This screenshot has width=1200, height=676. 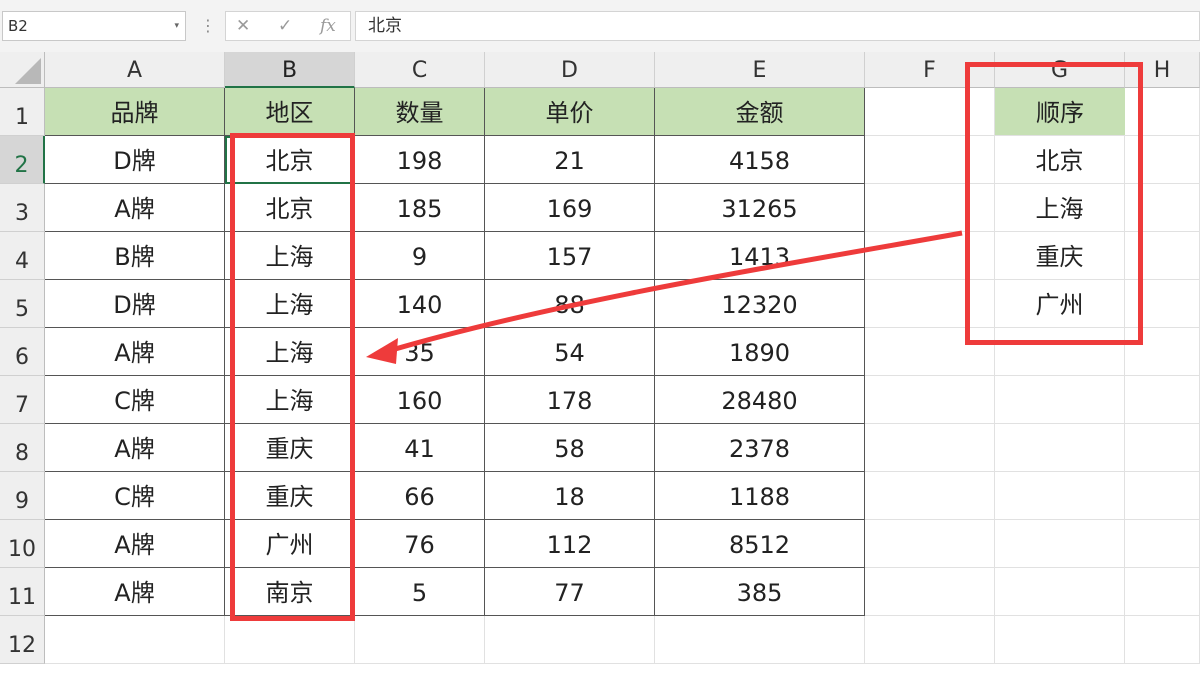 What do you see at coordinates (382, 351) in the screenshot?
I see `arrow-head` at bounding box center [382, 351].